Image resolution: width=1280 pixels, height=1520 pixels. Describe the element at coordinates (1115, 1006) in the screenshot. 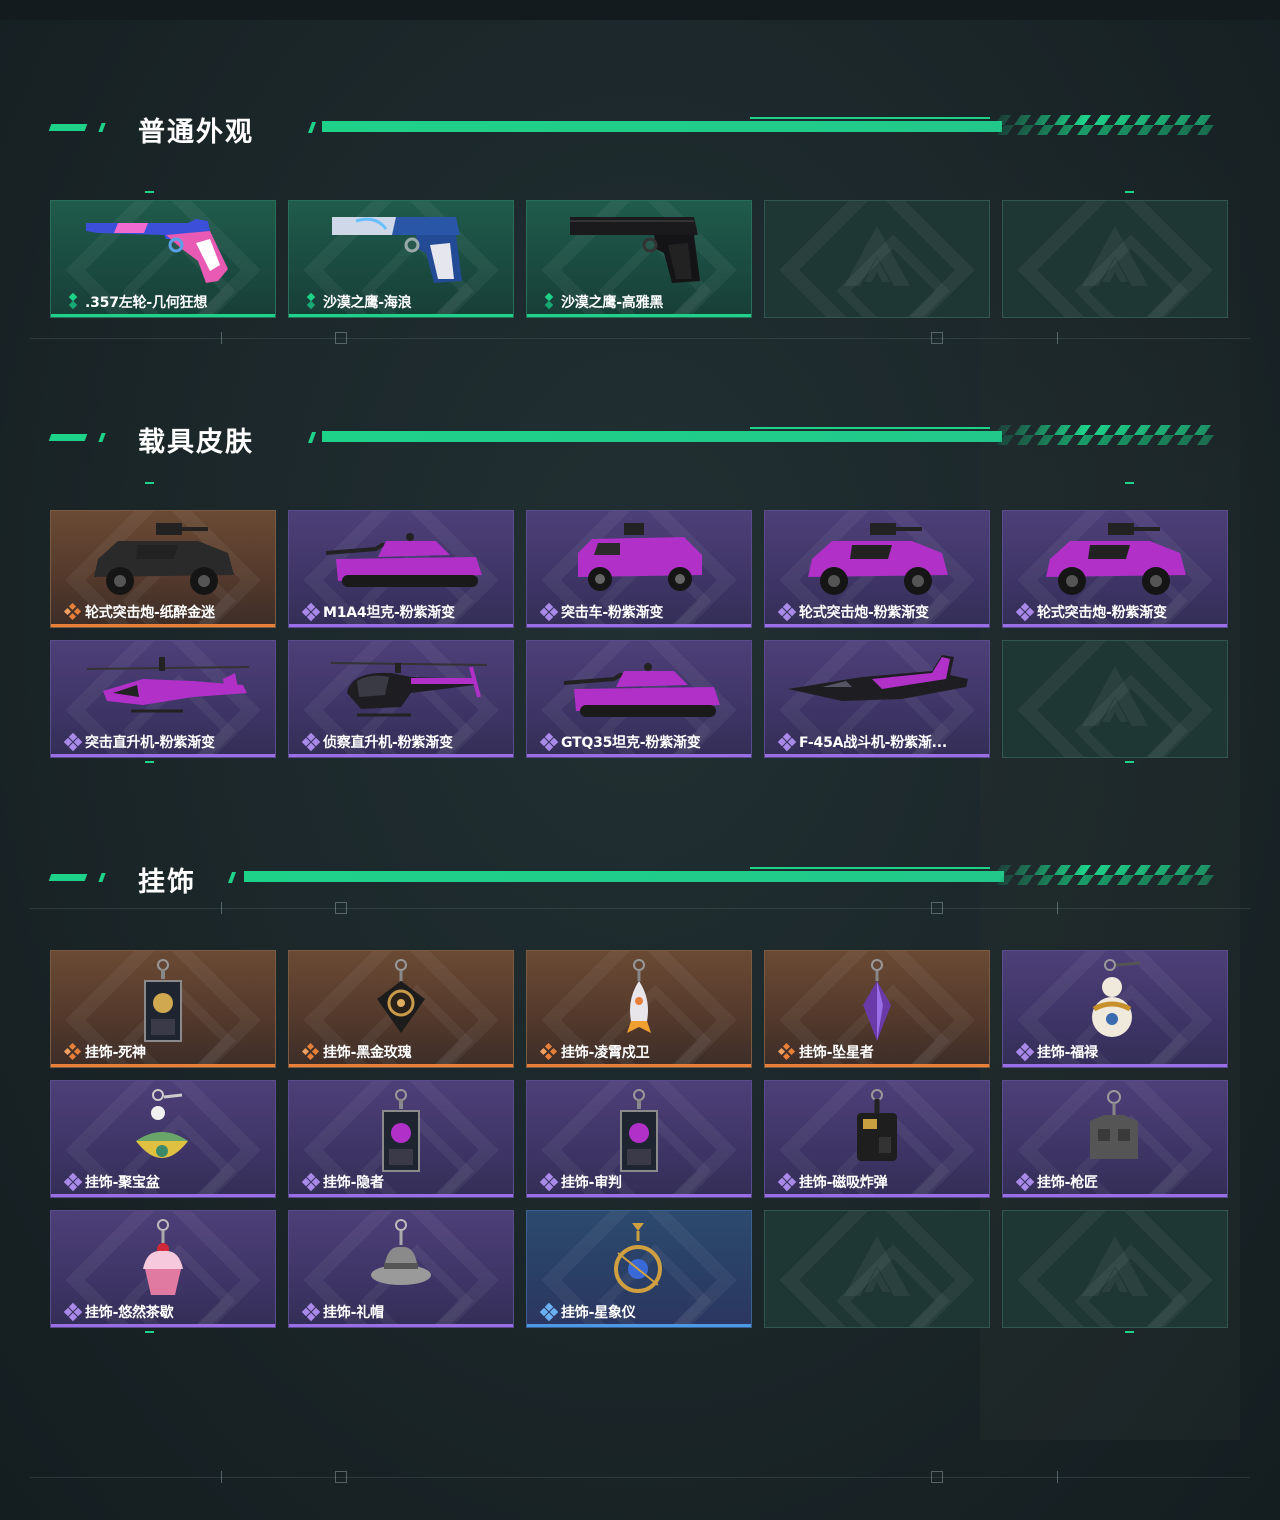

I see `charm-gourd-icon` at that location.